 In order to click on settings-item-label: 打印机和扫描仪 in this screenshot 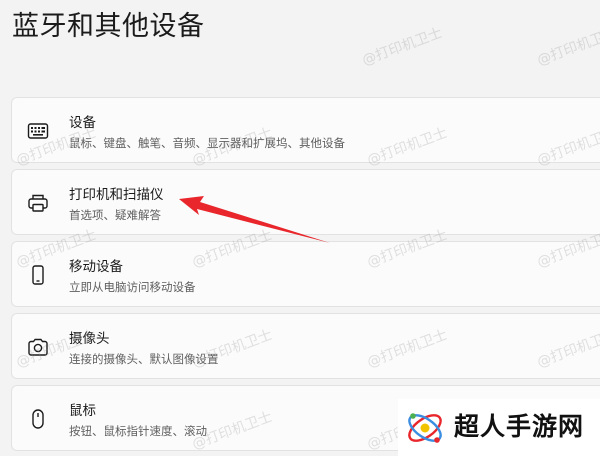, I will do `click(116, 195)`.